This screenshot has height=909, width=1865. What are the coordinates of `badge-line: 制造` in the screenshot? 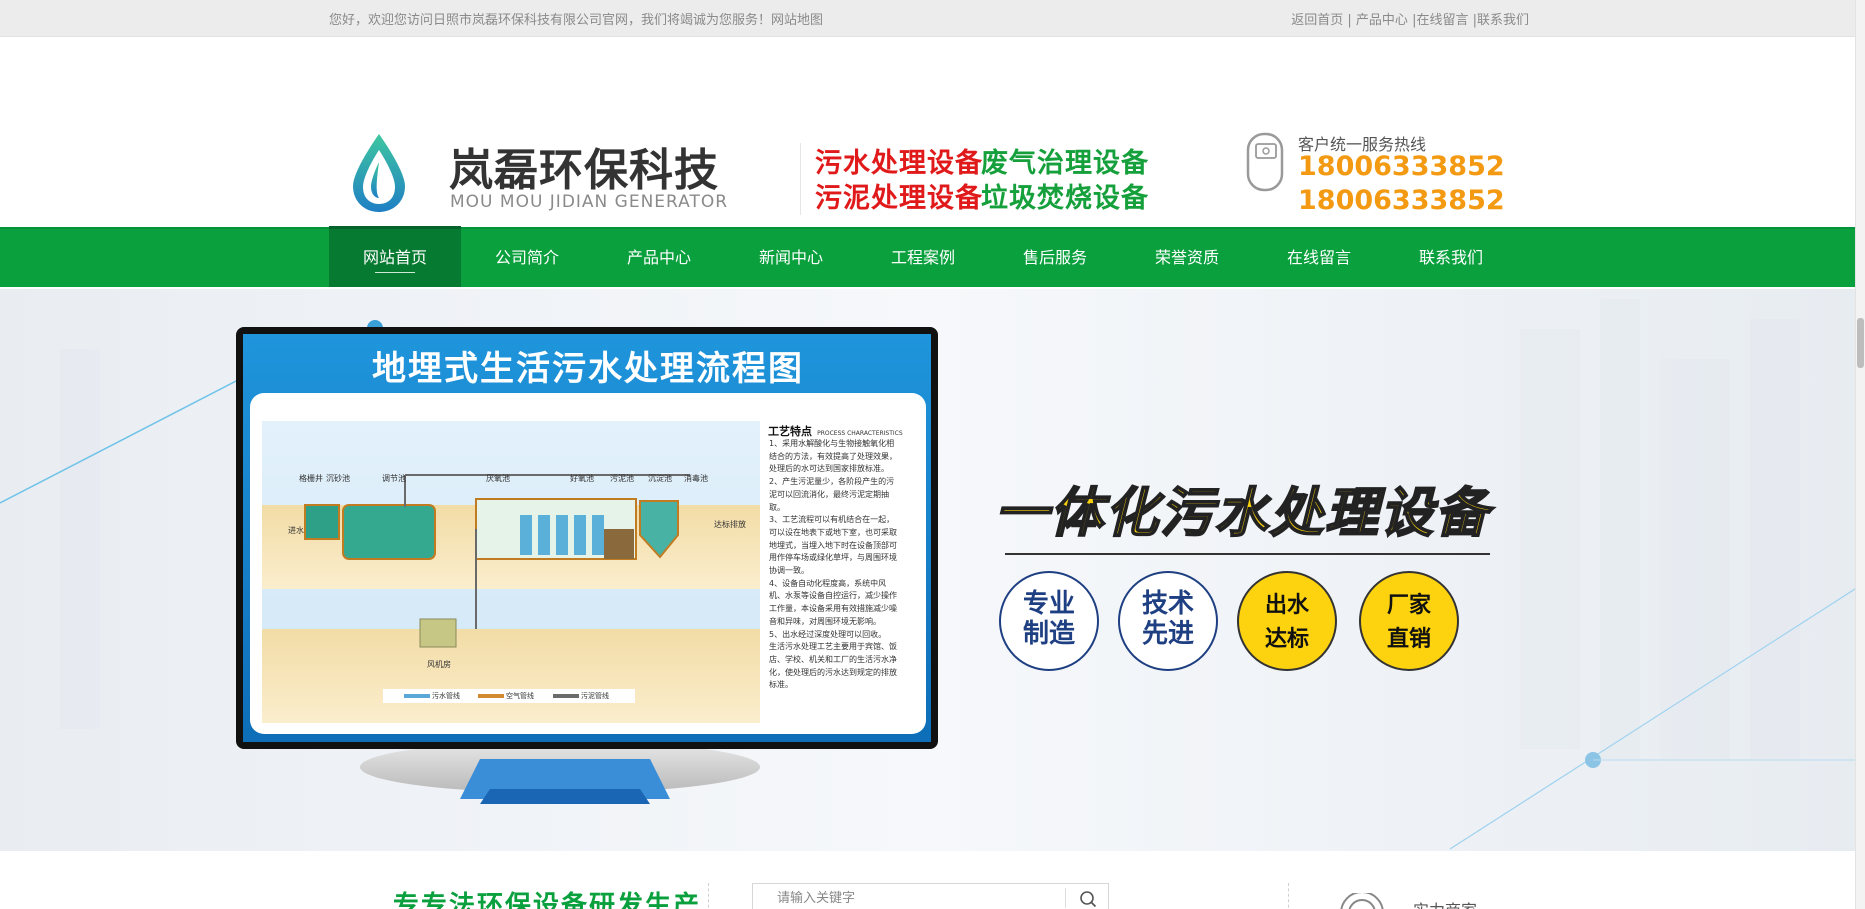 It's located at (1048, 634).